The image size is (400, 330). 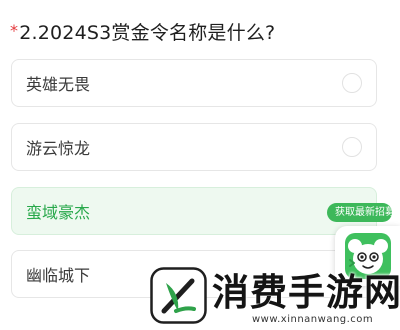 I want to click on recruit-news-pill: 获取最新招募动态, so click(x=359, y=212).